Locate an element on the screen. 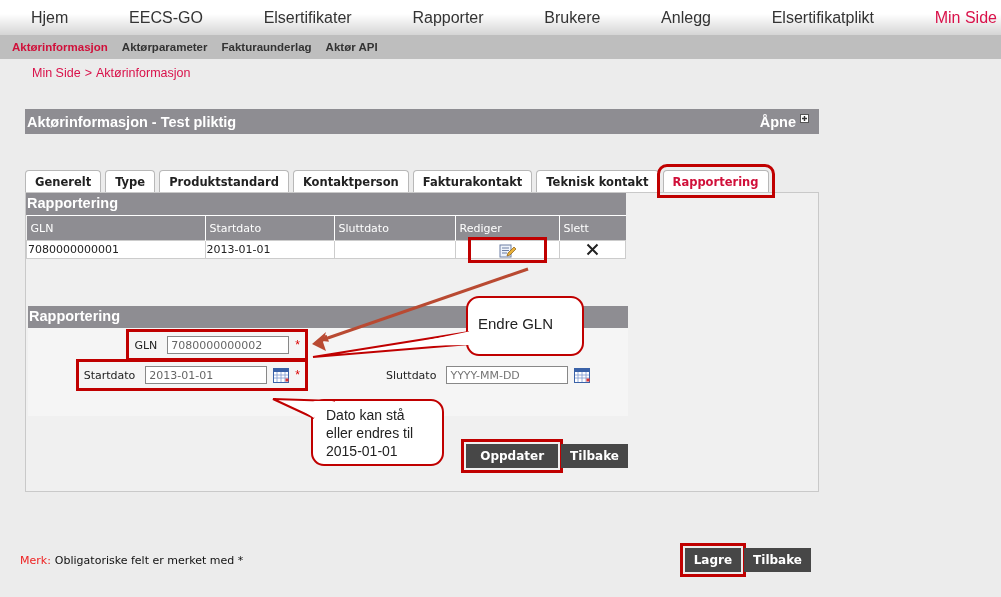  table-cell: 2013-01-01 is located at coordinates (269, 249).